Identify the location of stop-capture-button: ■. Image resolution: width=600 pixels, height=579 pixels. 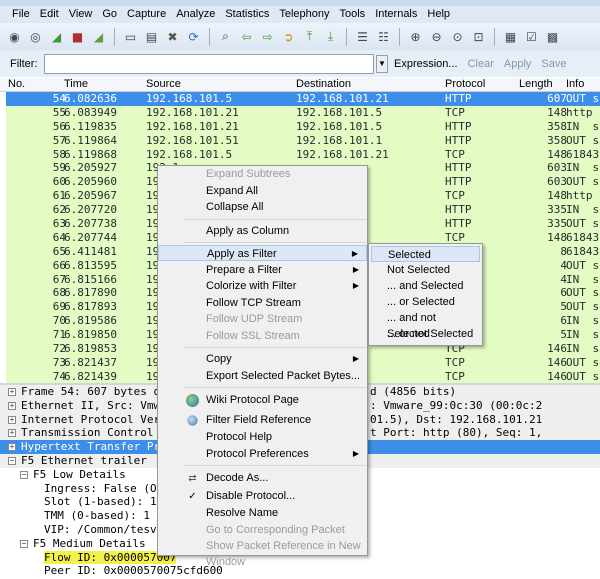
(77, 36).